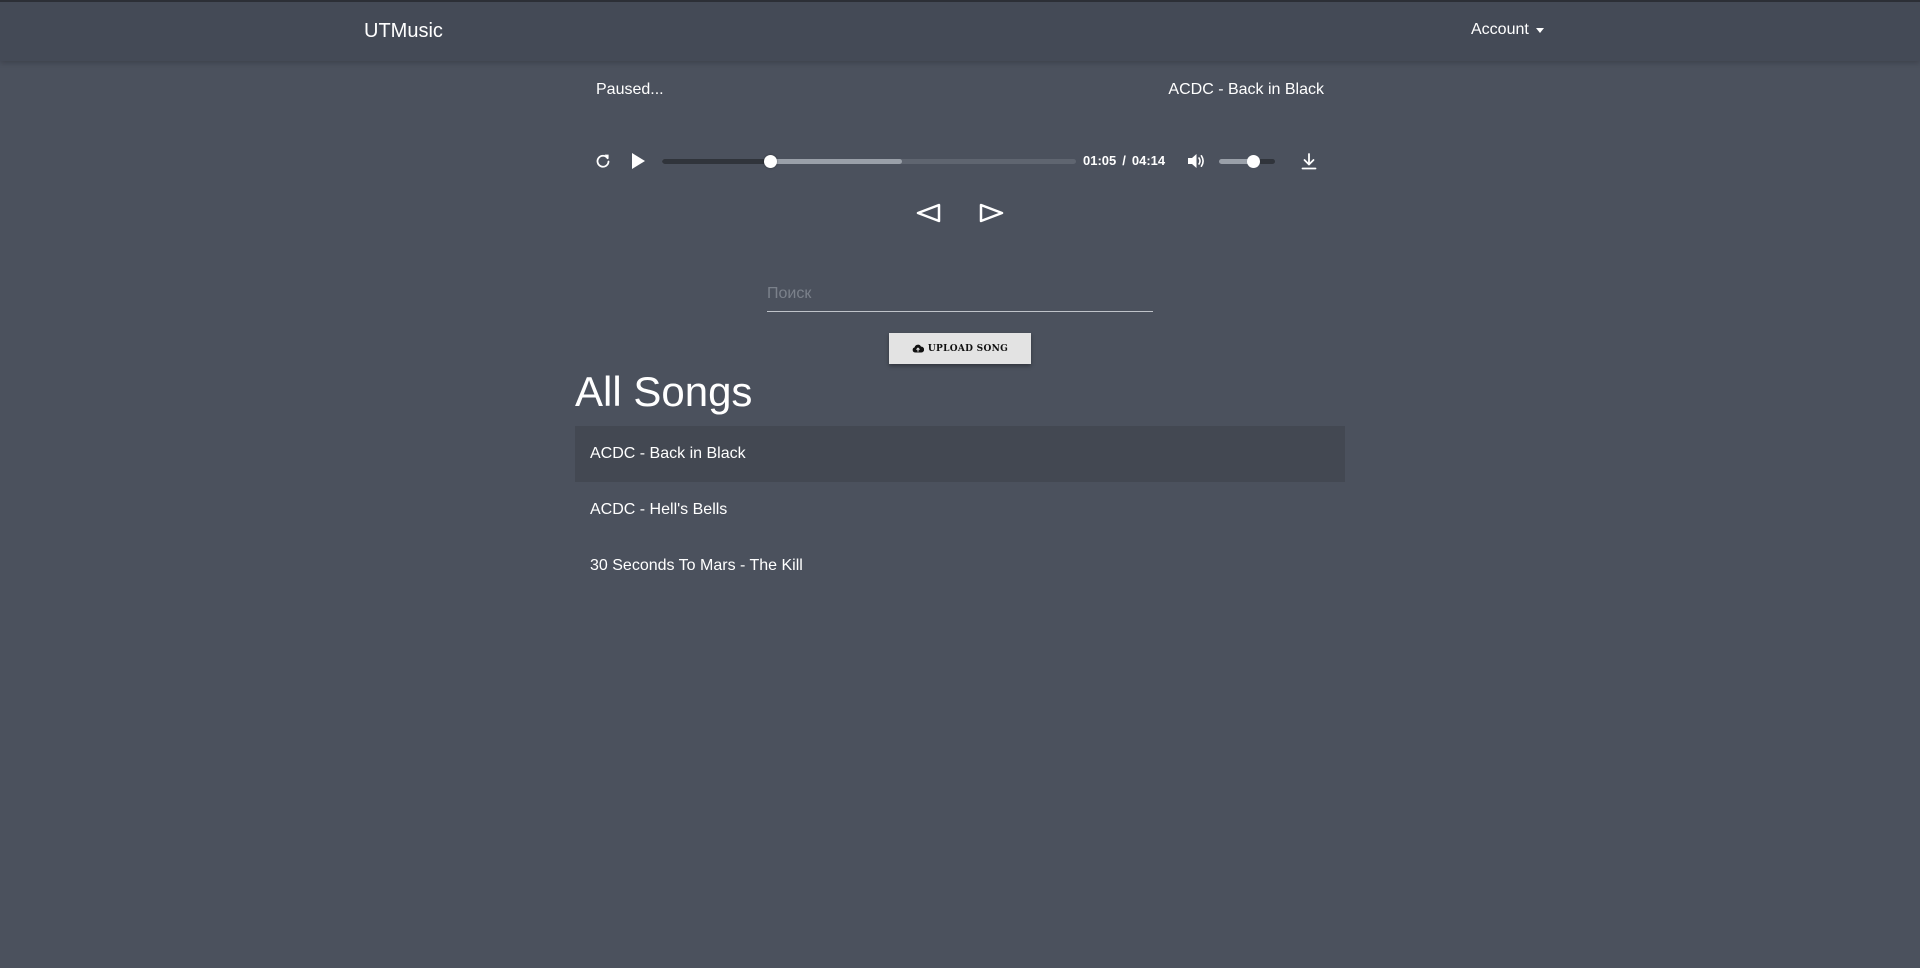  I want to click on search-input, so click(960, 294).